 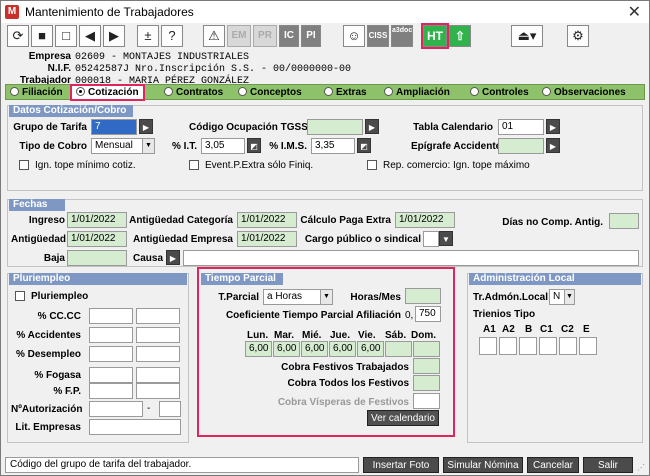 I want to click on square-icon: □, so click(x=66, y=36).